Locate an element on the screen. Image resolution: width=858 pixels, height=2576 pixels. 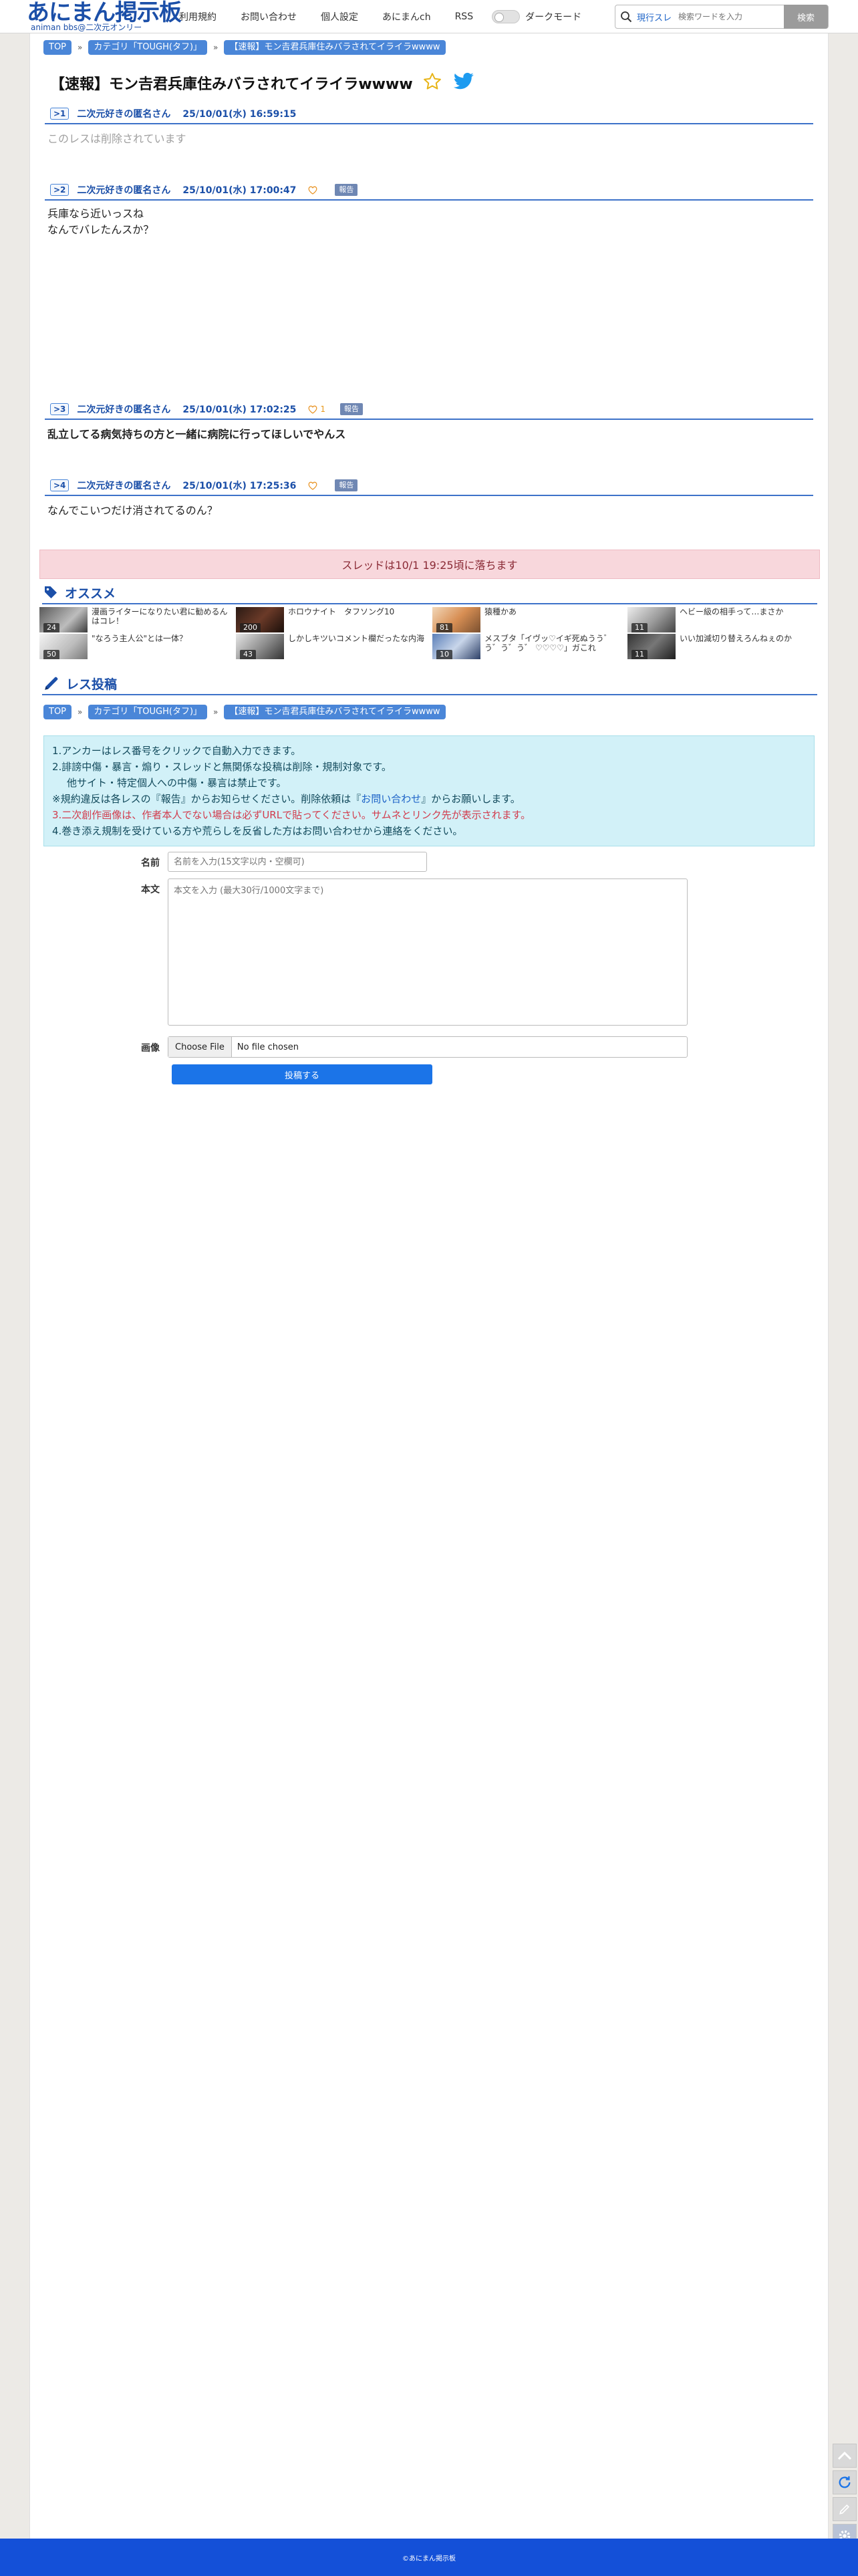
recommend-title: オススメ is located at coordinates (90, 593).